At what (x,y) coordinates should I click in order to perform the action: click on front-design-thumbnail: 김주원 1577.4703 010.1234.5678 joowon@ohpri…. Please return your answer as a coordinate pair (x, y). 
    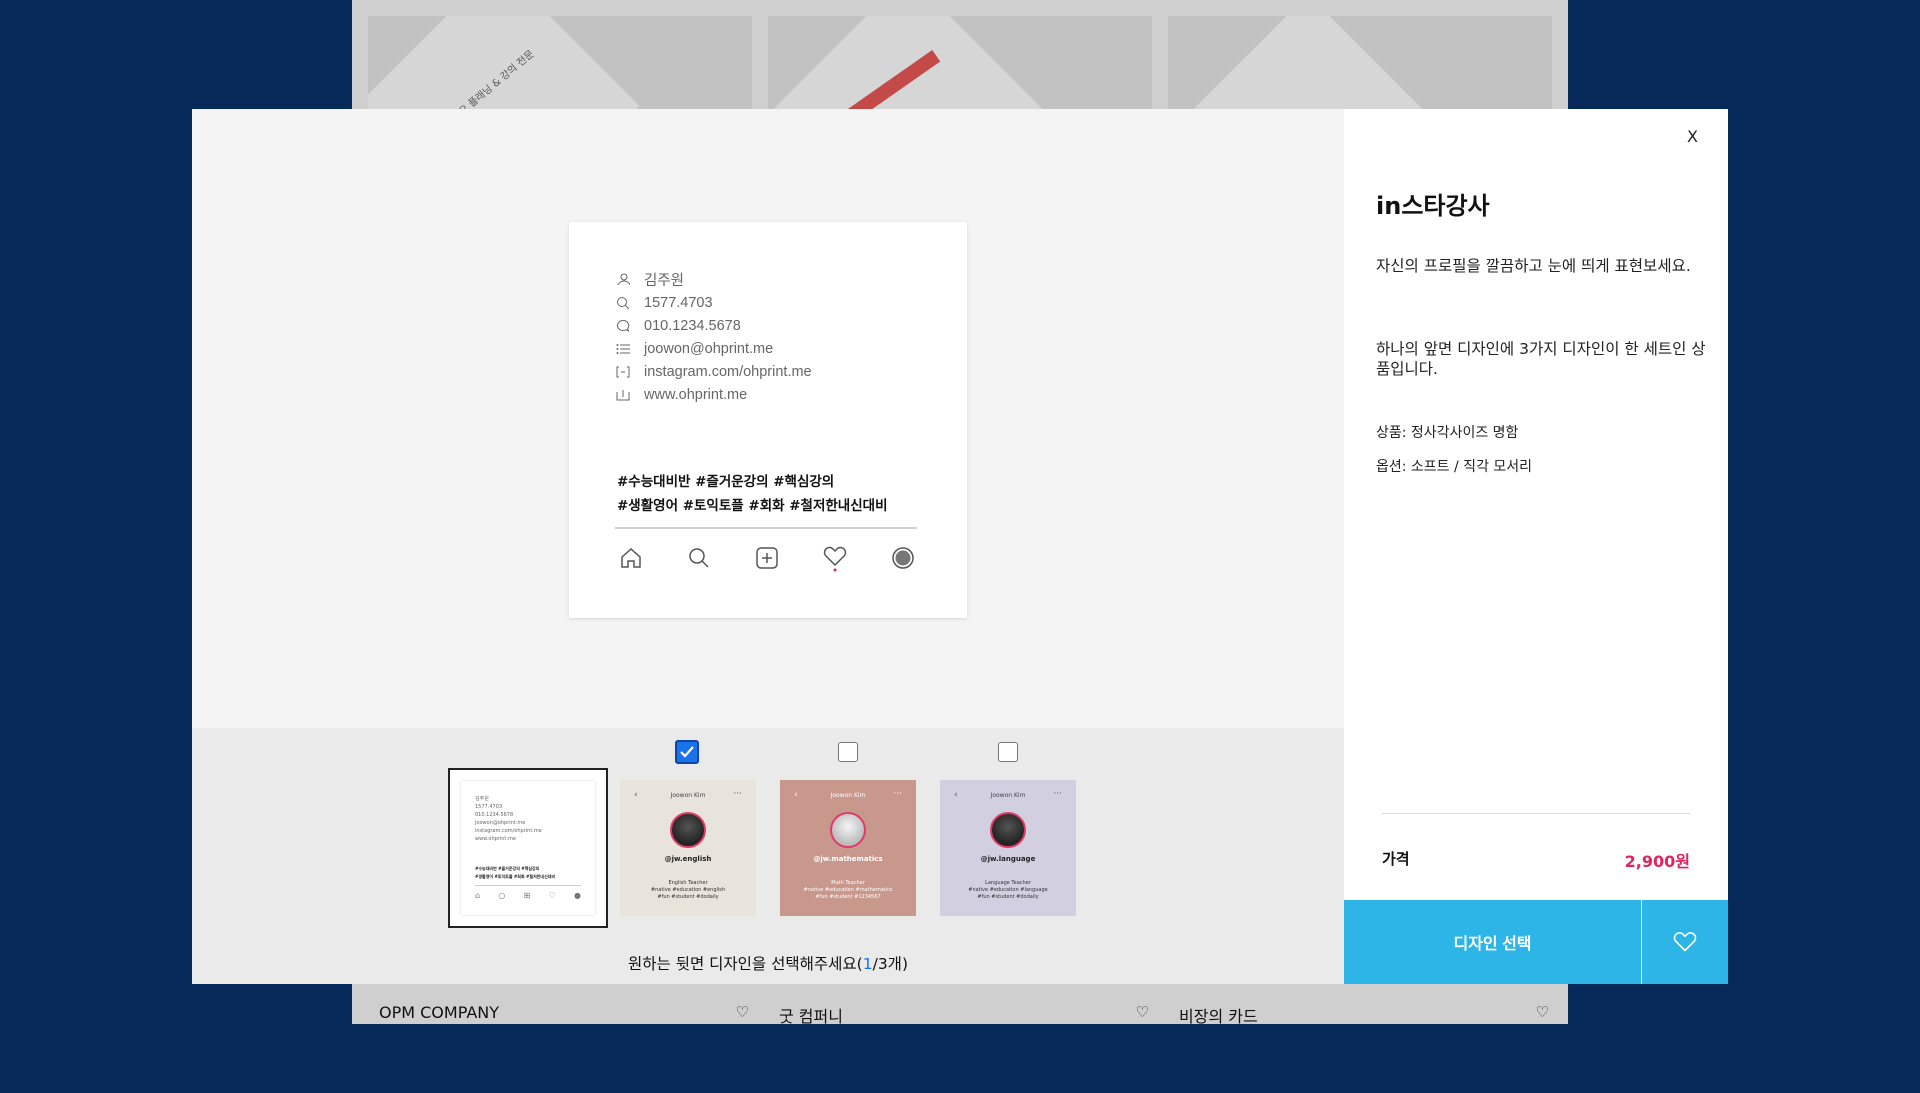
    Looking at the image, I should click on (528, 848).